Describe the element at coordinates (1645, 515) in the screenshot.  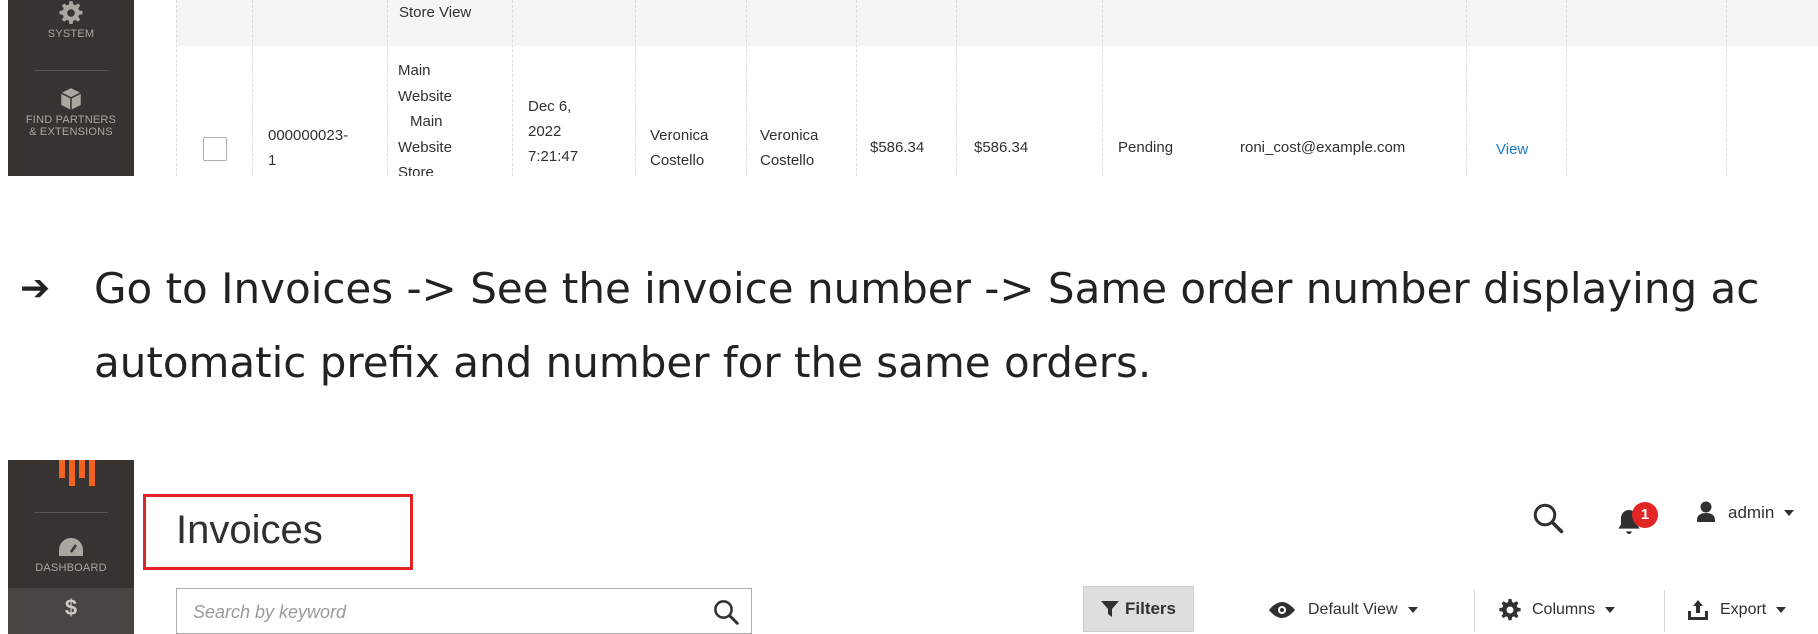
I see `notification-count-badge: 1` at that location.